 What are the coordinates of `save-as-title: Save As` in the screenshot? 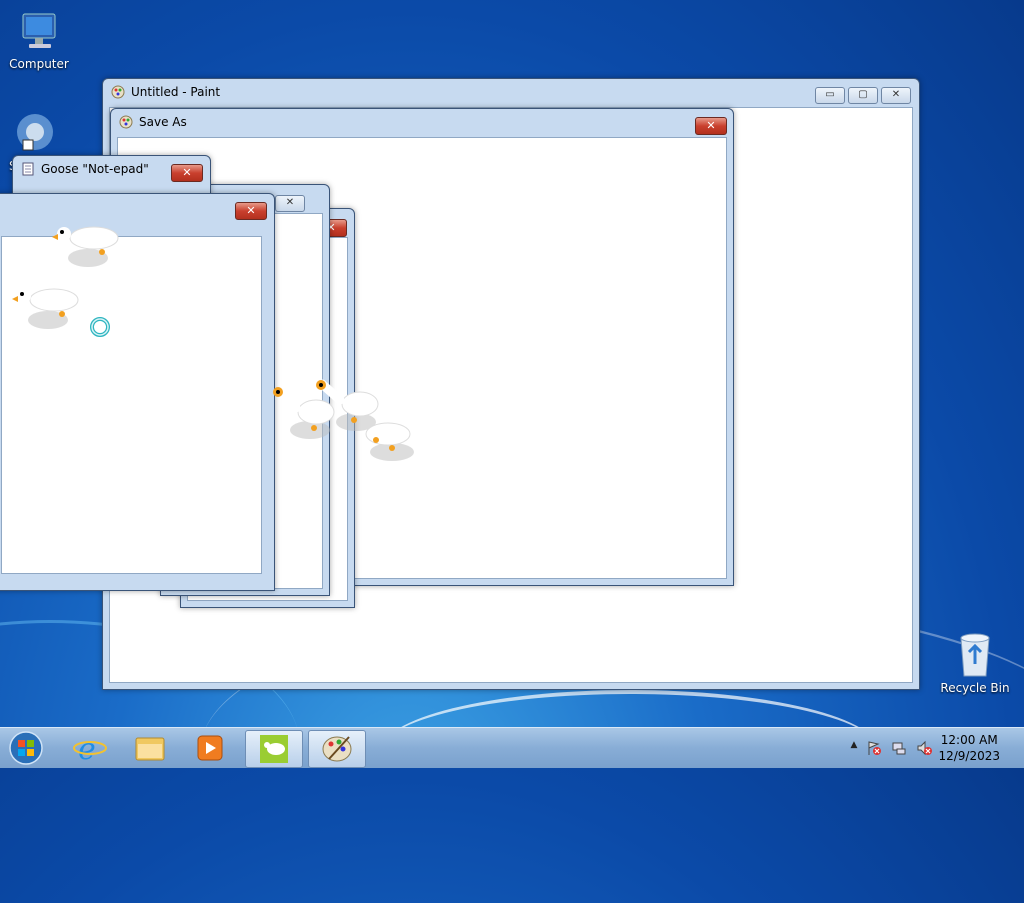 It's located at (163, 122).